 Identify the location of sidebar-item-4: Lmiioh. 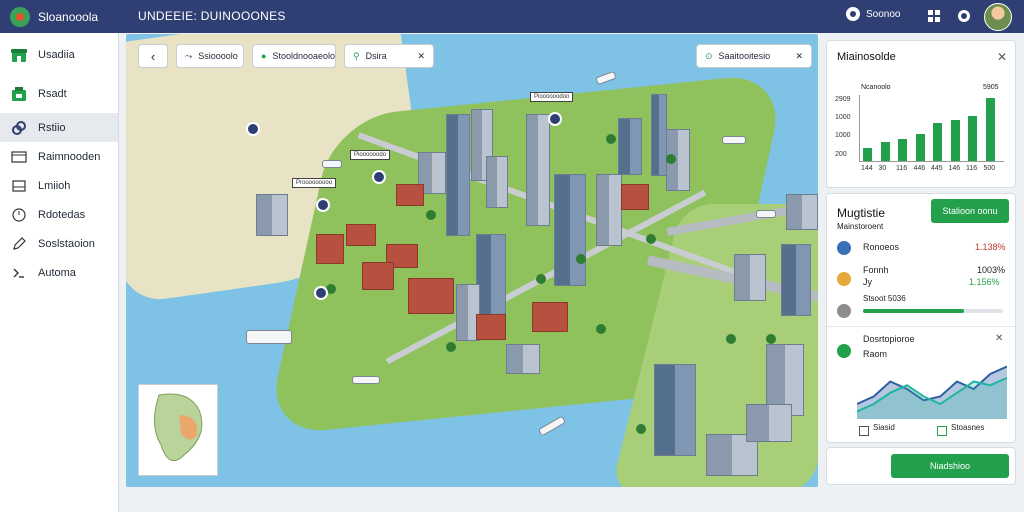
(59, 185).